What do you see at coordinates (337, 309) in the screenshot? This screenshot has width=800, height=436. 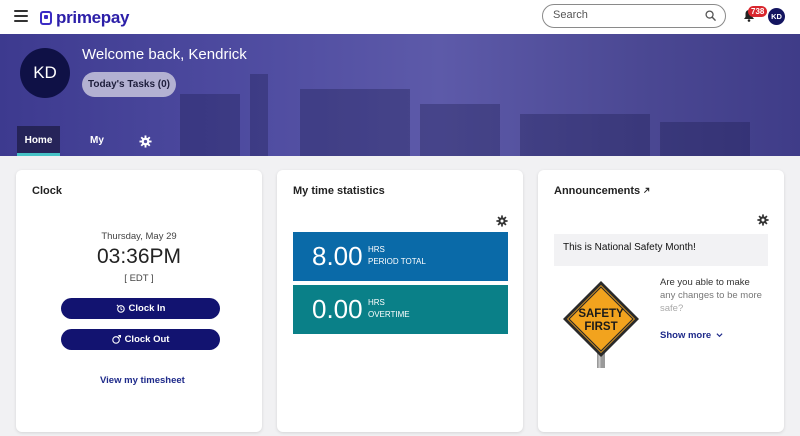 I see `overtime-value: 0.00` at bounding box center [337, 309].